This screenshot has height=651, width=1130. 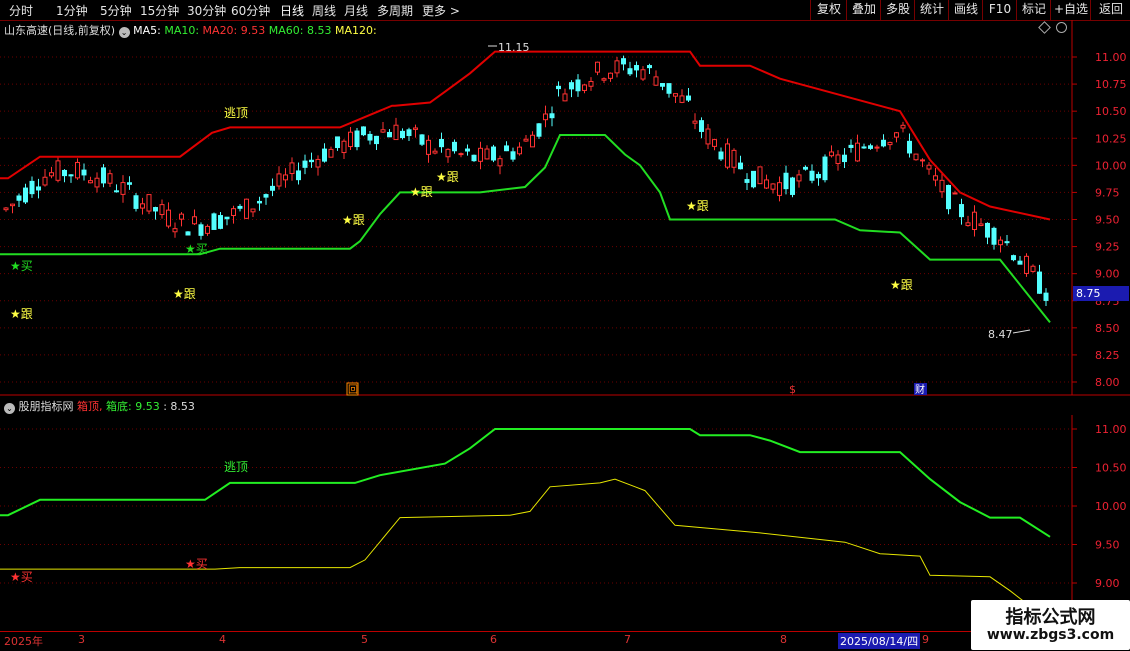 I want to click on mark-button: 标记, so click(x=1033, y=10).